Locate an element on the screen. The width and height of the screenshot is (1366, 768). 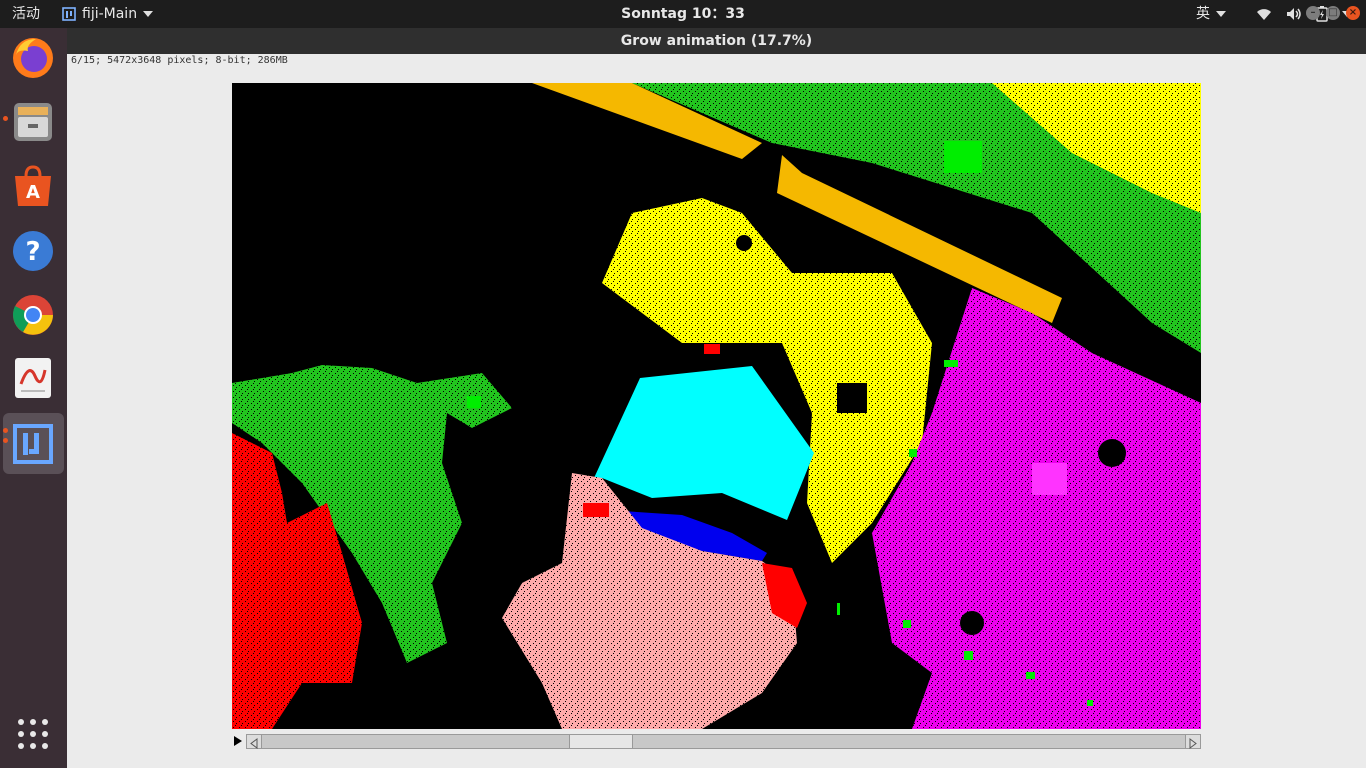
window-titlebar: Grow animation (17.7%) is located at coordinates (716, 41).